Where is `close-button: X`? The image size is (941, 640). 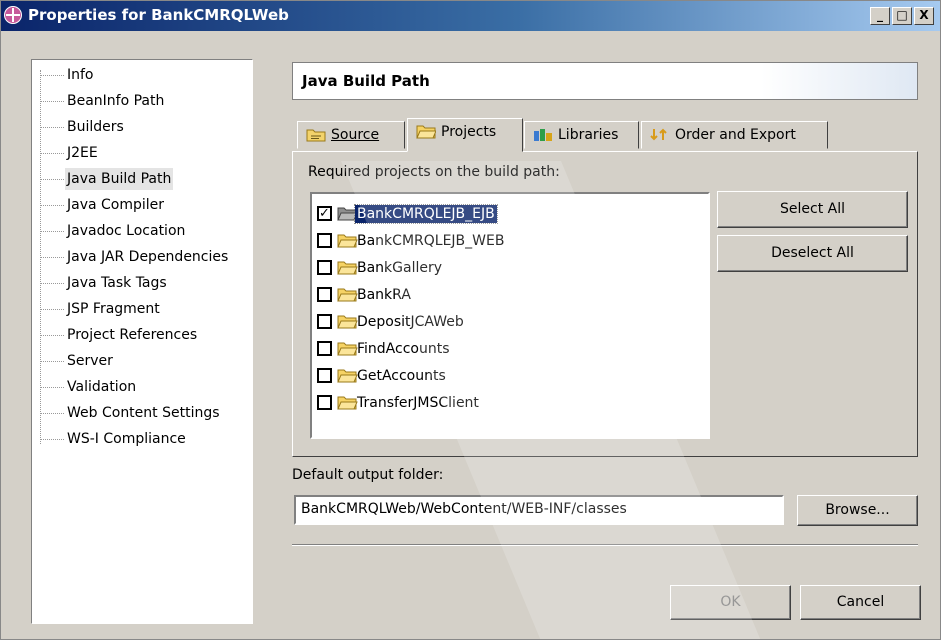 close-button: X is located at coordinates (924, 16).